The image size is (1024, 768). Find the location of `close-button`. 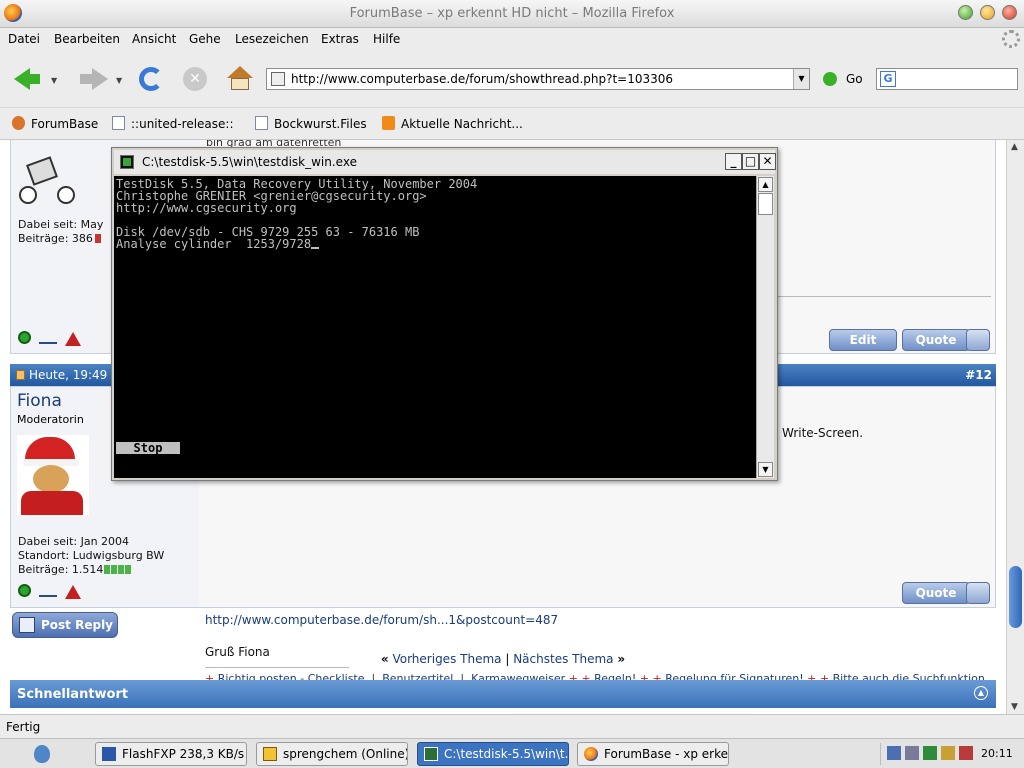

close-button is located at coordinates (1009, 12).